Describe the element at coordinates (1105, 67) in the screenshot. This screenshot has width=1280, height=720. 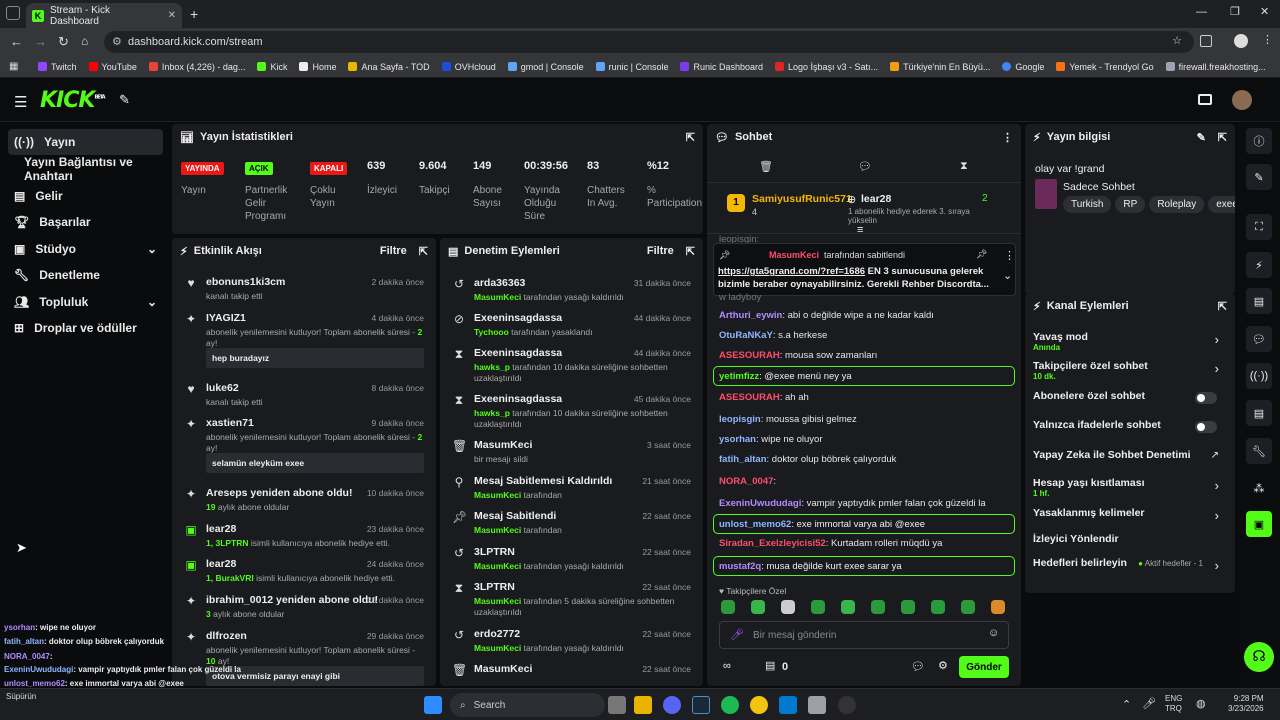
I see `bookmark: Yemek - Trendyol Go` at that location.